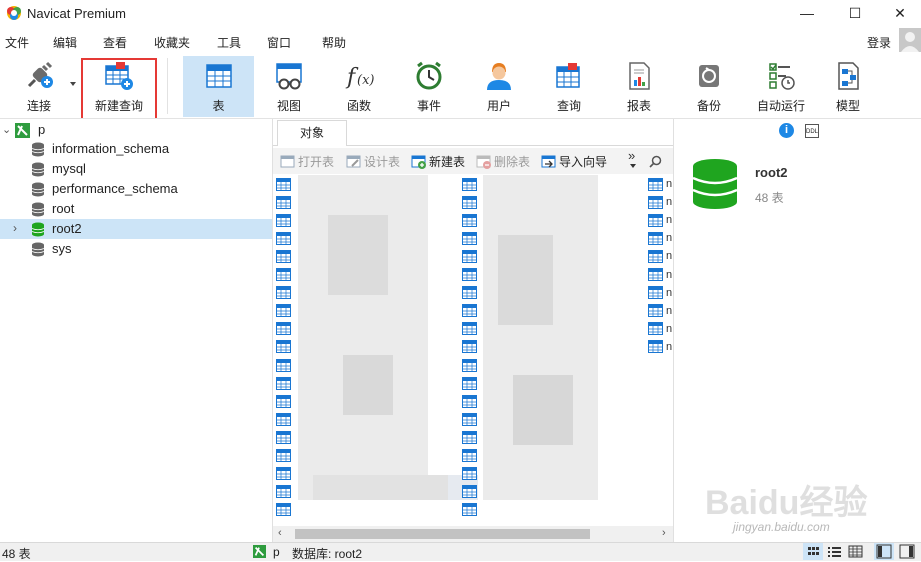 This screenshot has width=921, height=562. What do you see at coordinates (499, 86) in the screenshot?
I see `user-button: 用户` at bounding box center [499, 86].